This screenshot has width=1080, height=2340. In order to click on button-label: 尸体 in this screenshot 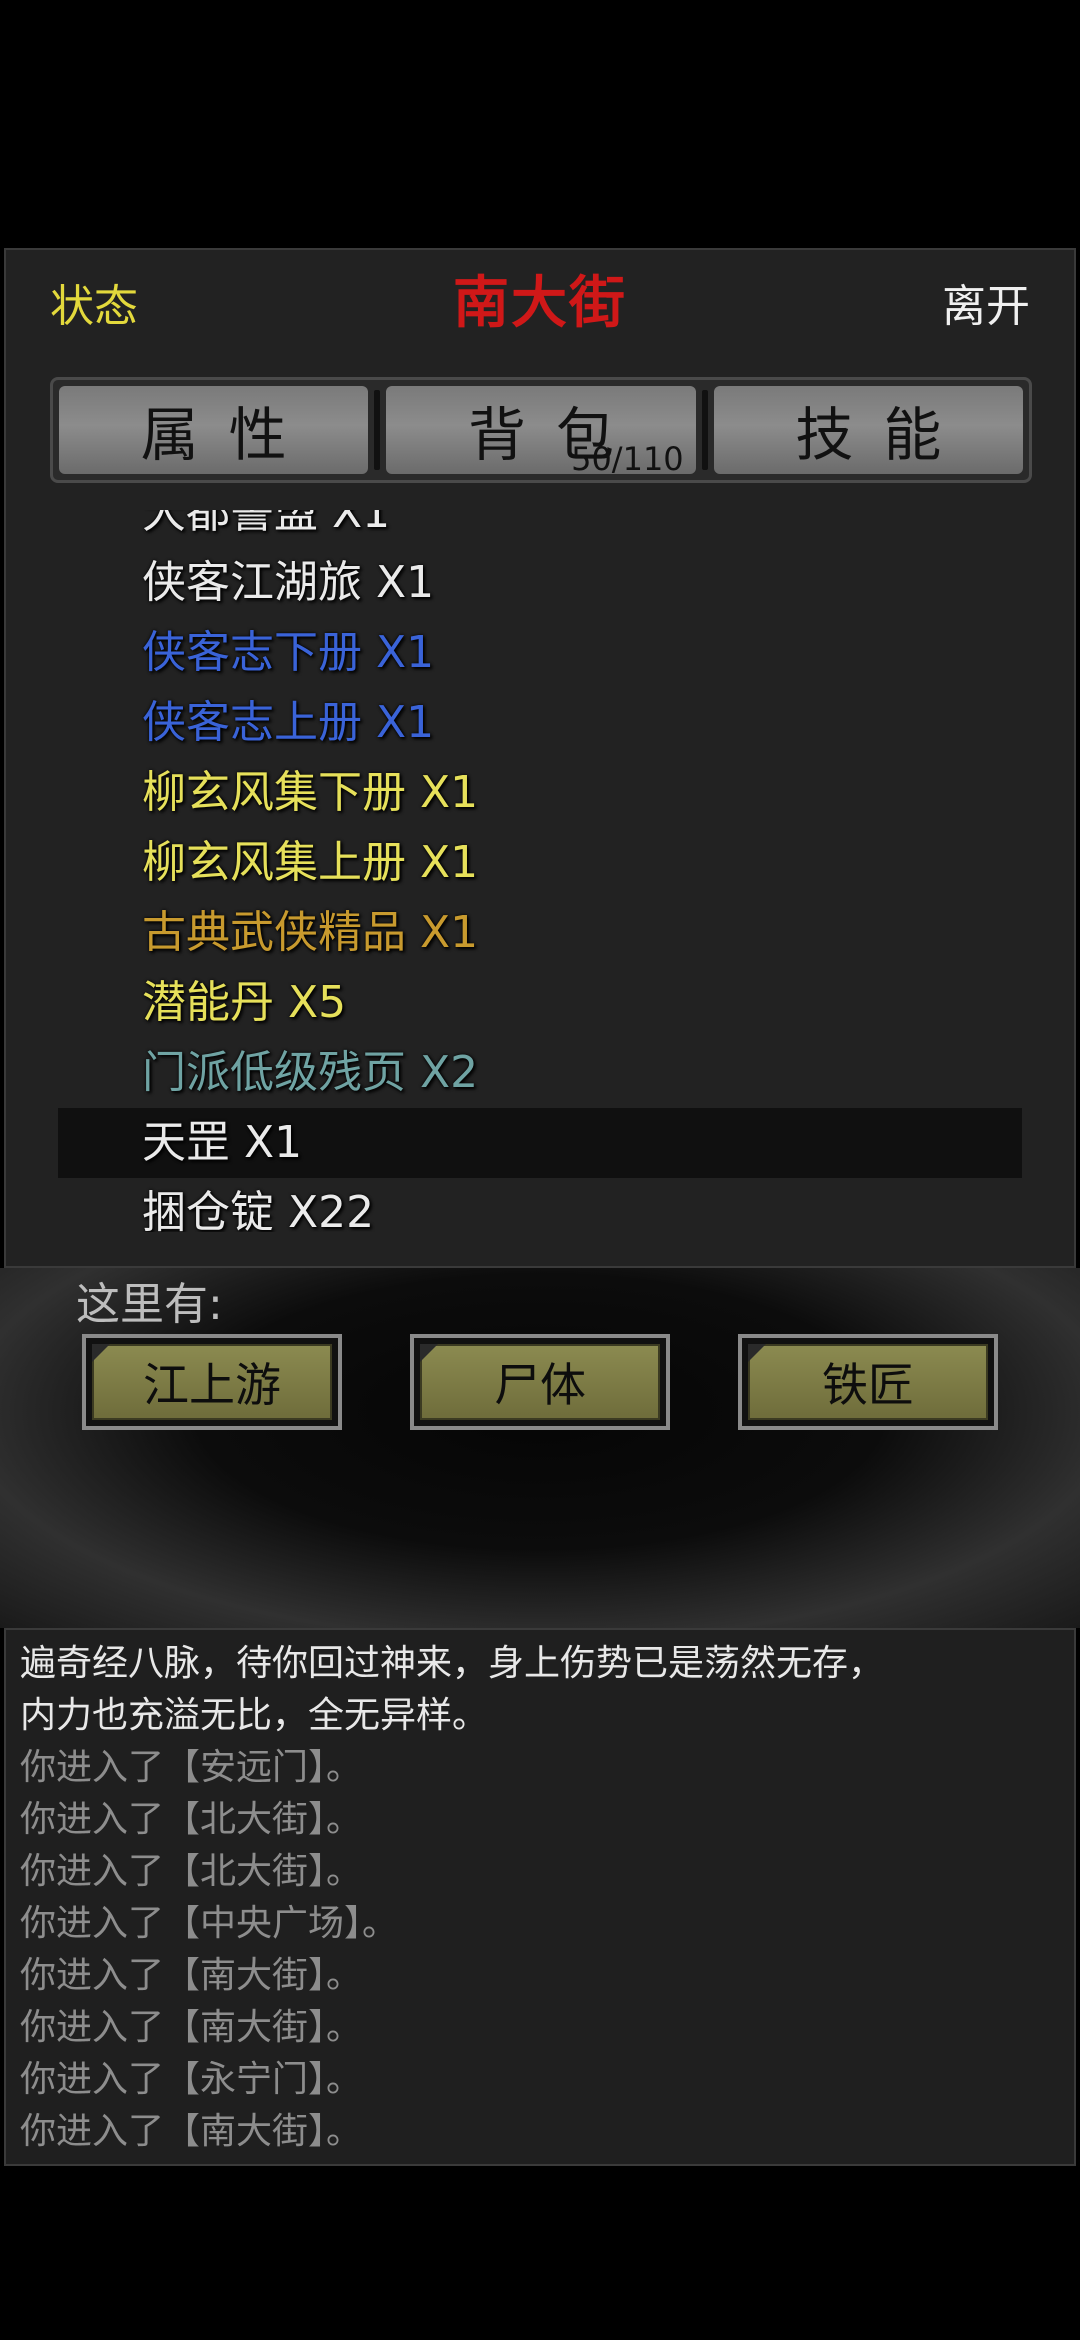, I will do `click(540, 1385)`.